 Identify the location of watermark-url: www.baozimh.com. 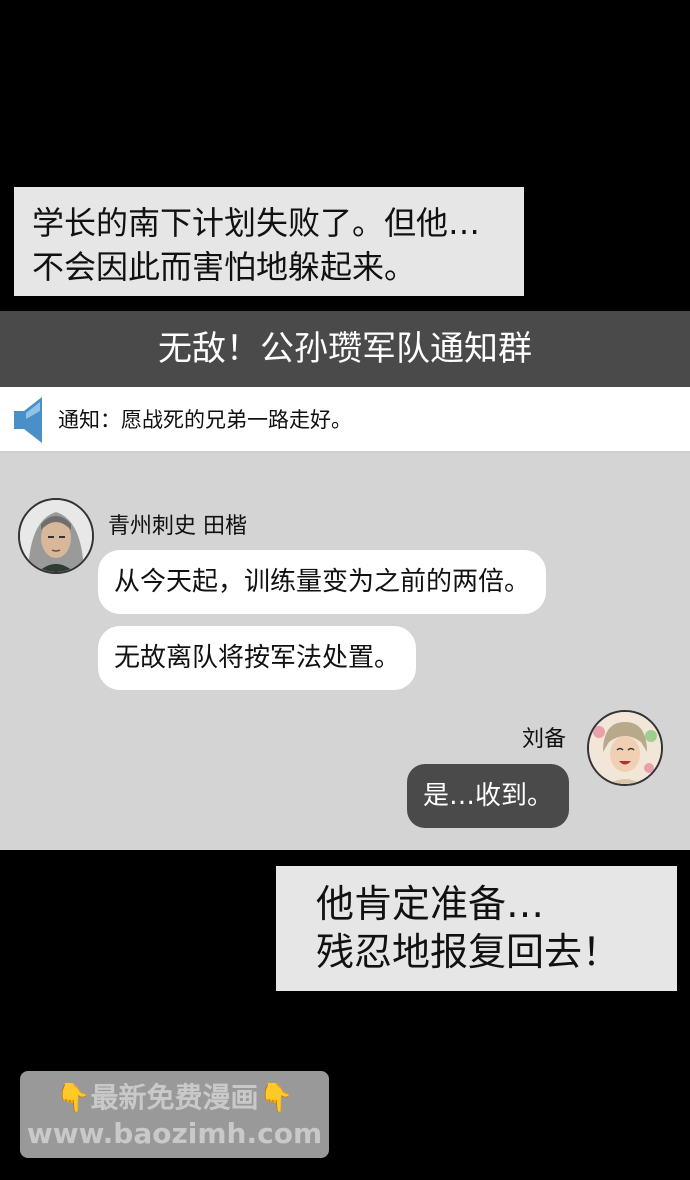
(174, 1133).